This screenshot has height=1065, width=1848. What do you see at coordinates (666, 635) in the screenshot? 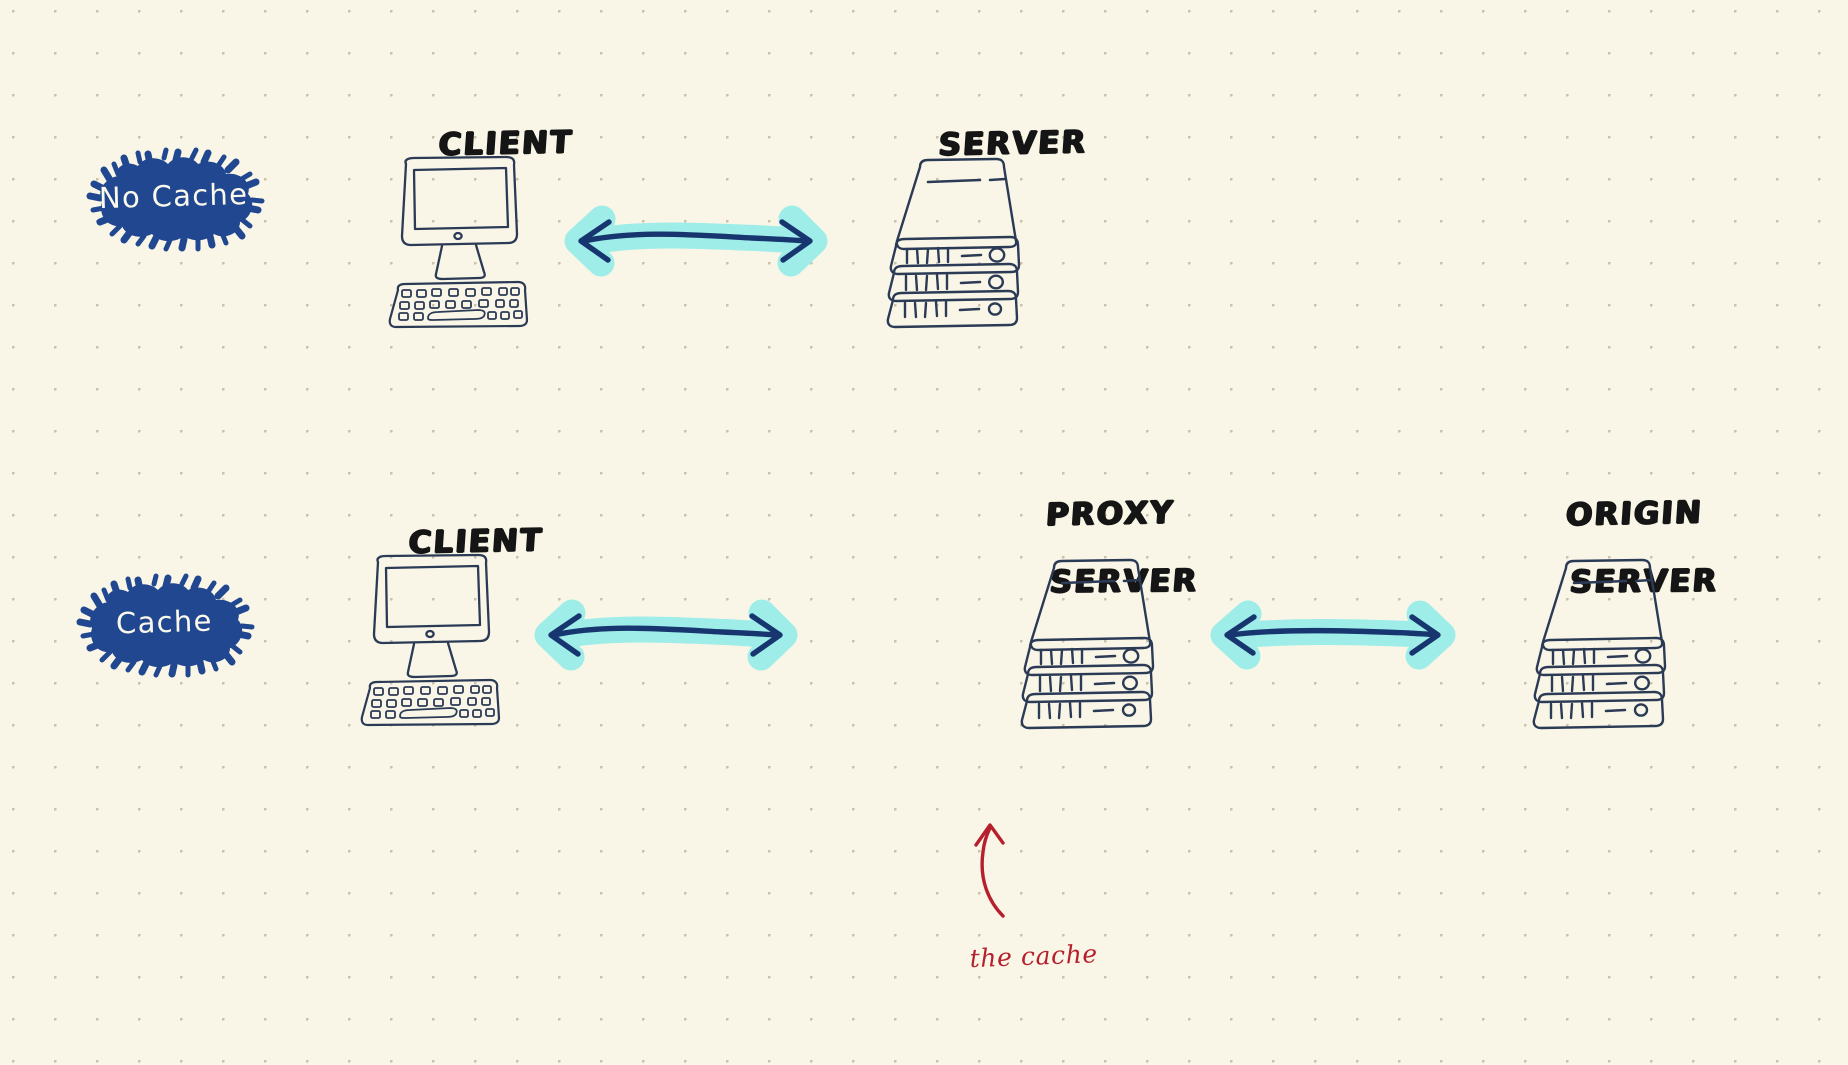
I see `link-client-proxy` at bounding box center [666, 635].